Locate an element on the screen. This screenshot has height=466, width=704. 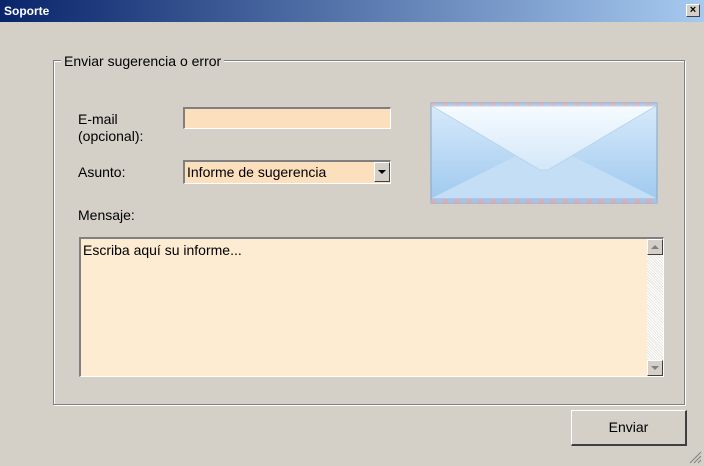
email-label: E-mail (opcional): is located at coordinates (110, 128).